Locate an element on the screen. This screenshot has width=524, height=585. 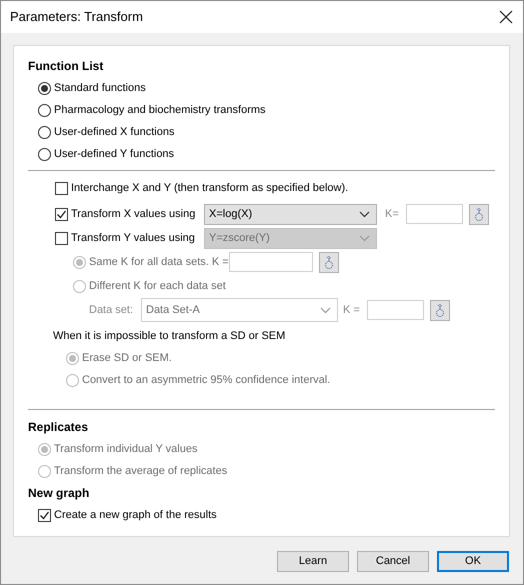
checkbox: Transform X values using is located at coordinates (129, 214).